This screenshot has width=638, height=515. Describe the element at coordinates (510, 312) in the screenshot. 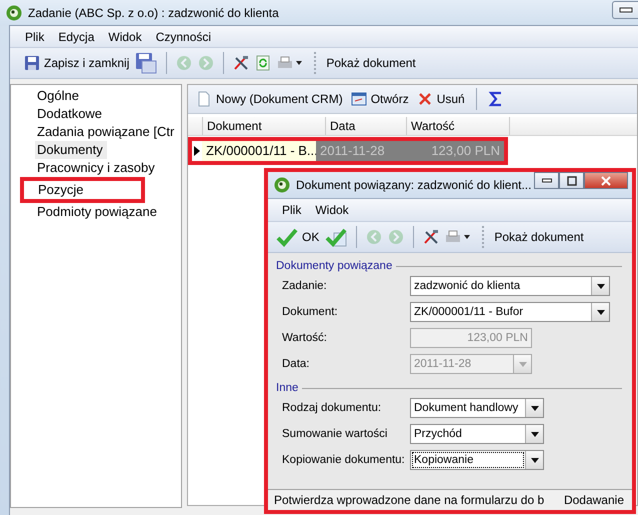

I see `dropdown-field: ZK/000001/11 - Bufor` at that location.